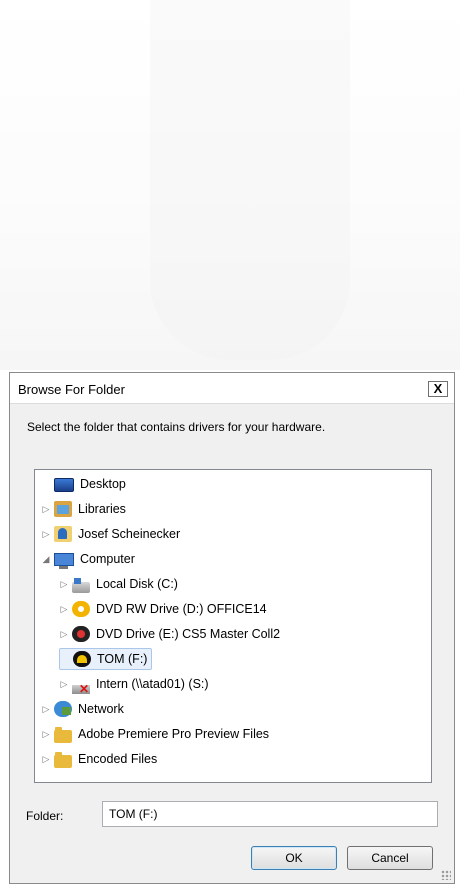  What do you see at coordinates (122, 659) in the screenshot?
I see `tree-item-label: TOM (F:)` at bounding box center [122, 659].